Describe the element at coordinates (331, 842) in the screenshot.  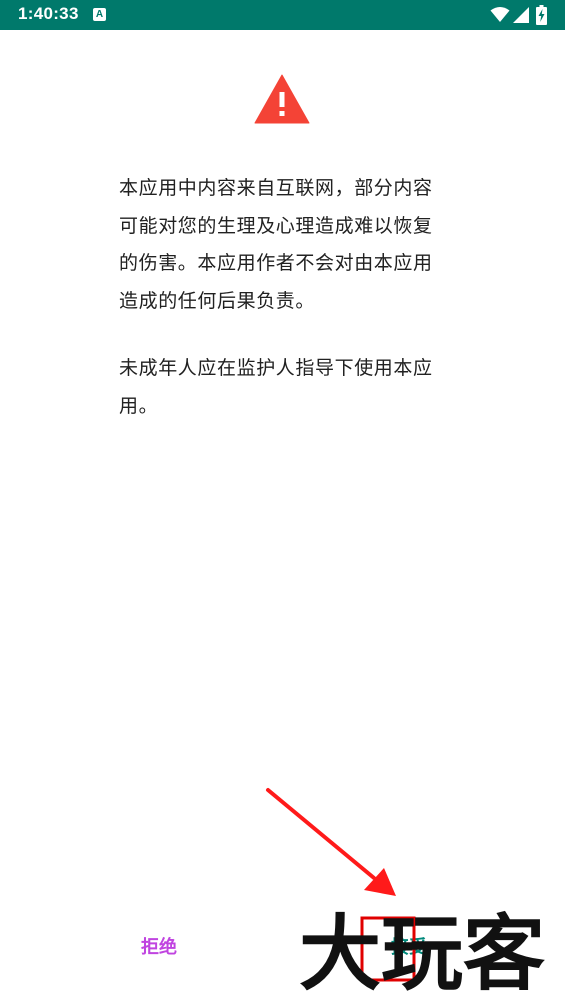
I see `watermark-arrow-icon` at that location.